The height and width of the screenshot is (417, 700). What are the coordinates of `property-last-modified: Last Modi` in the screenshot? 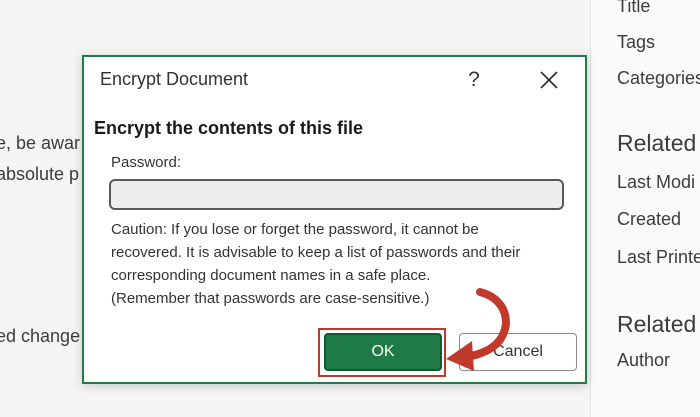 It's located at (656, 182).